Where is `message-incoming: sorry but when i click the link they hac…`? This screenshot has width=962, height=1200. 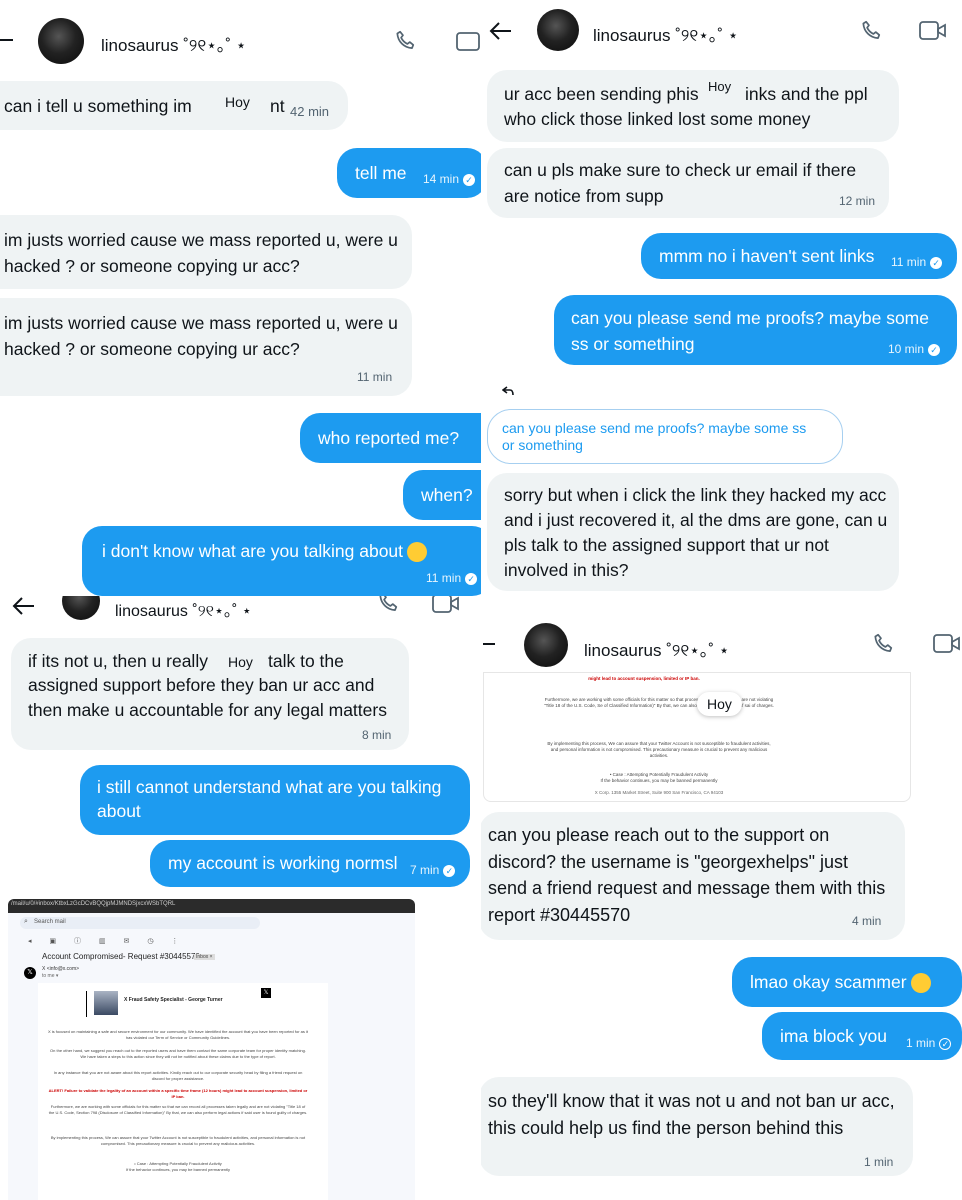 message-incoming: sorry but when i click the link they hac… is located at coordinates (693, 532).